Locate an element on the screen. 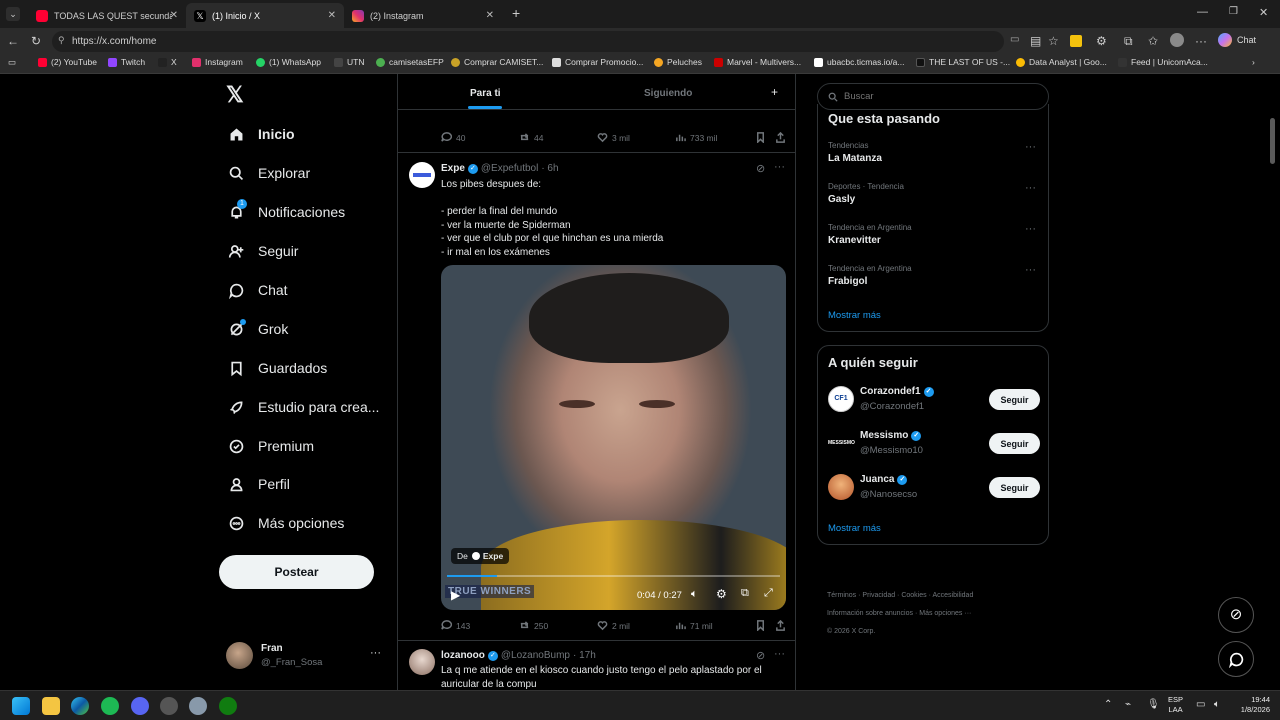 The image size is (1280, 720). volume-icon: 🔈︎ is located at coordinates (694, 594).